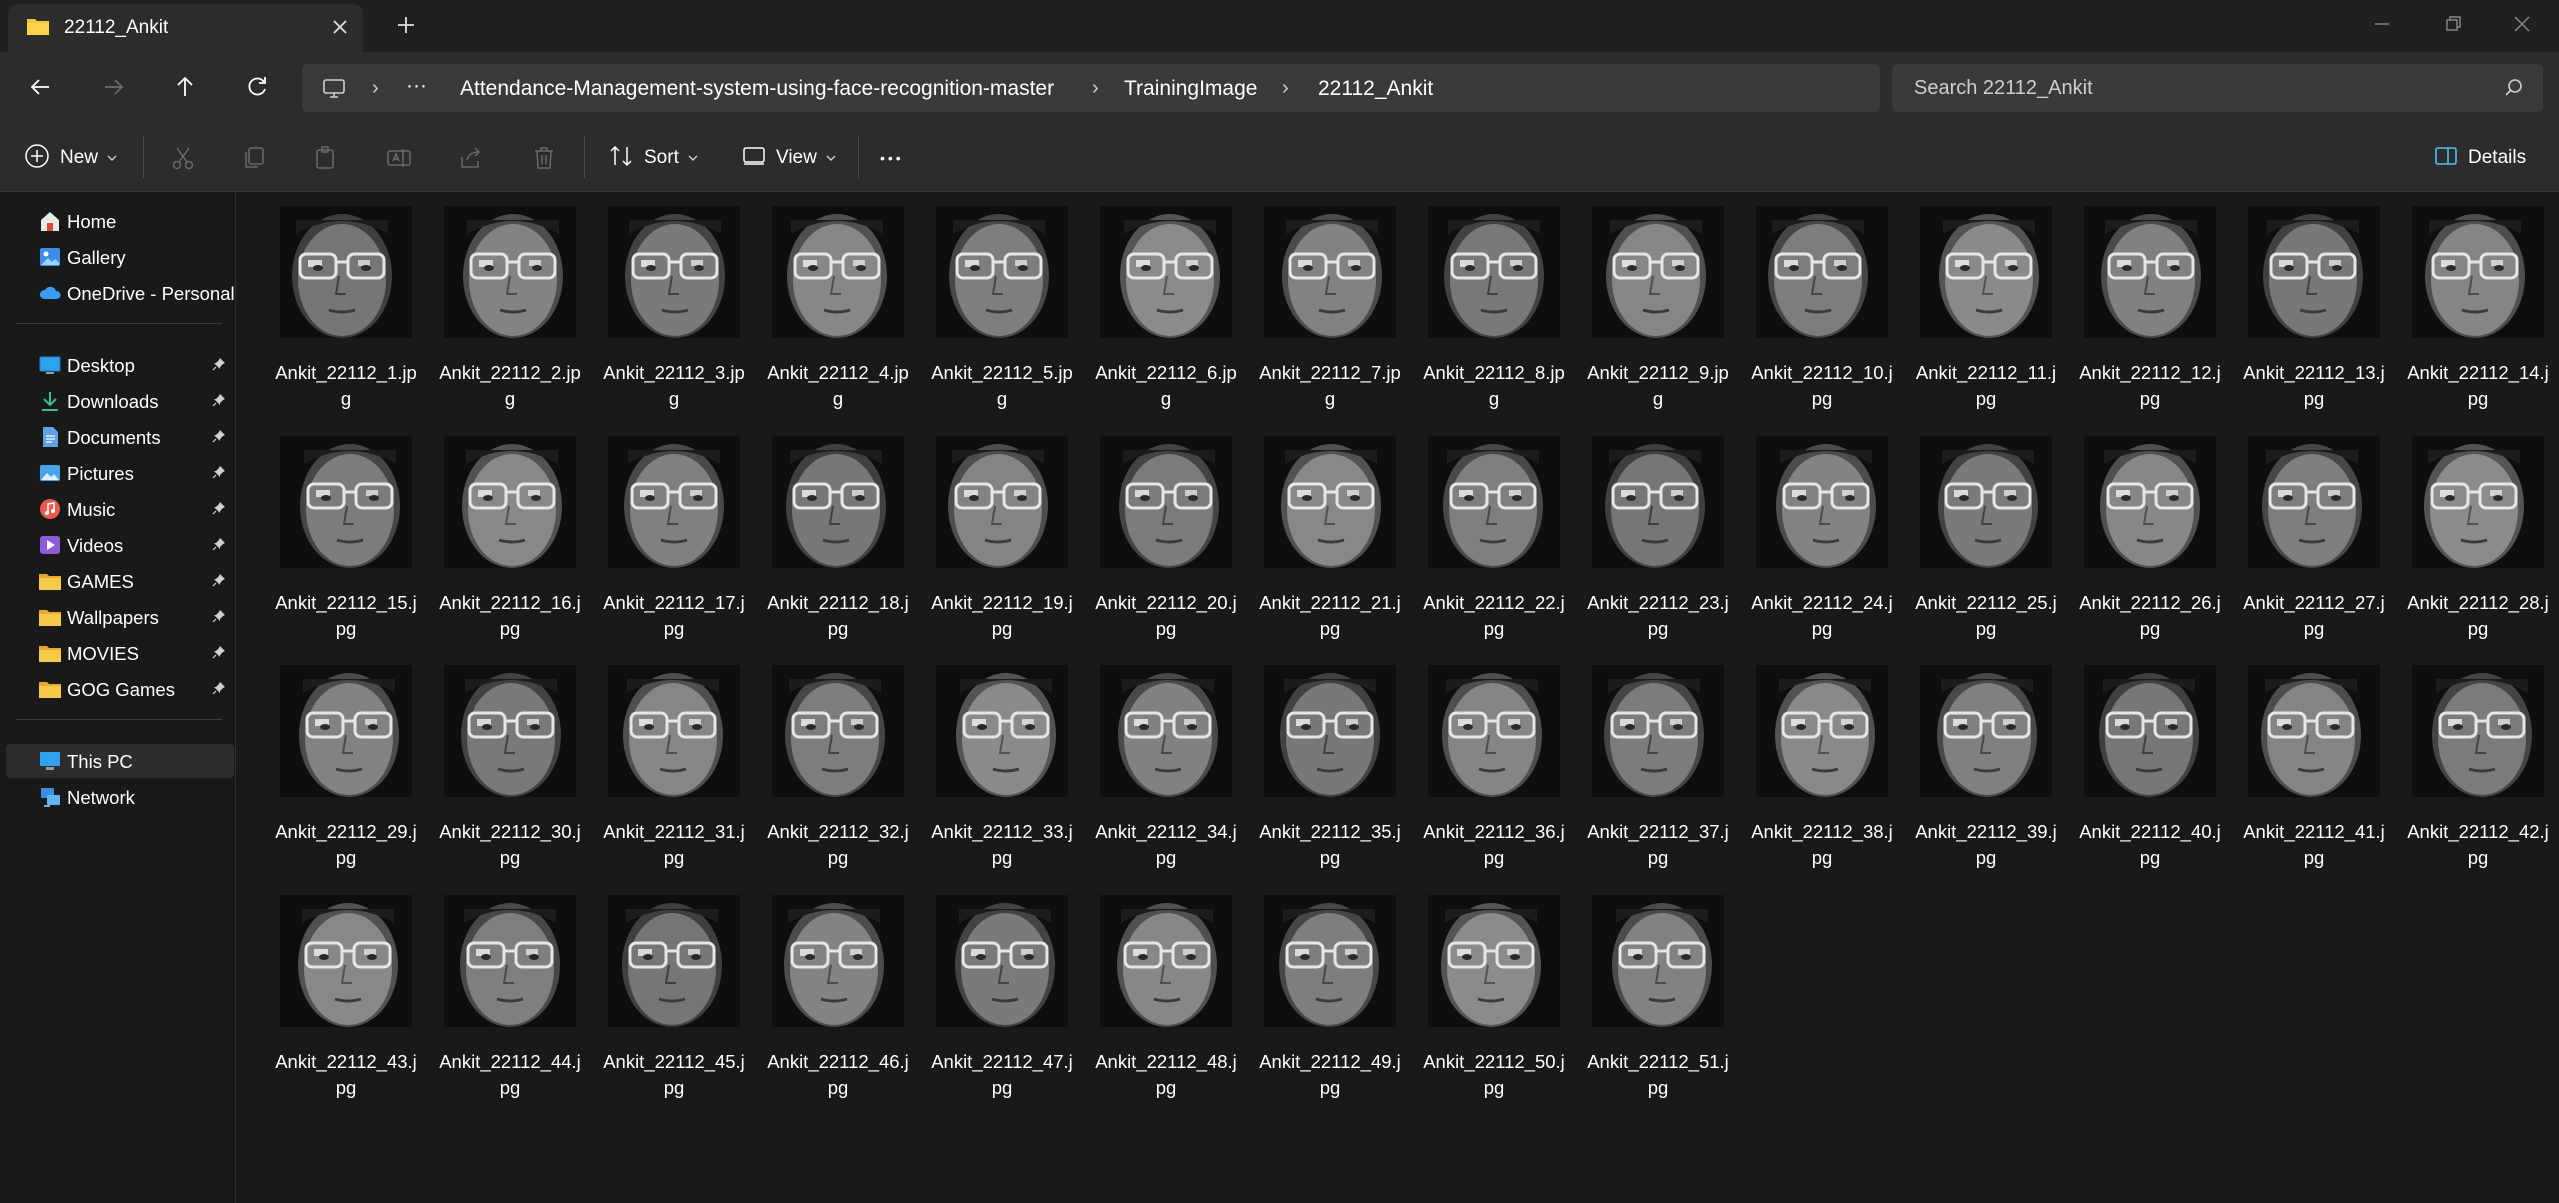 The height and width of the screenshot is (1203, 2559). Describe the element at coordinates (1822, 536) in the screenshot. I see `file-item: Ankit_22112_24.j pg` at that location.